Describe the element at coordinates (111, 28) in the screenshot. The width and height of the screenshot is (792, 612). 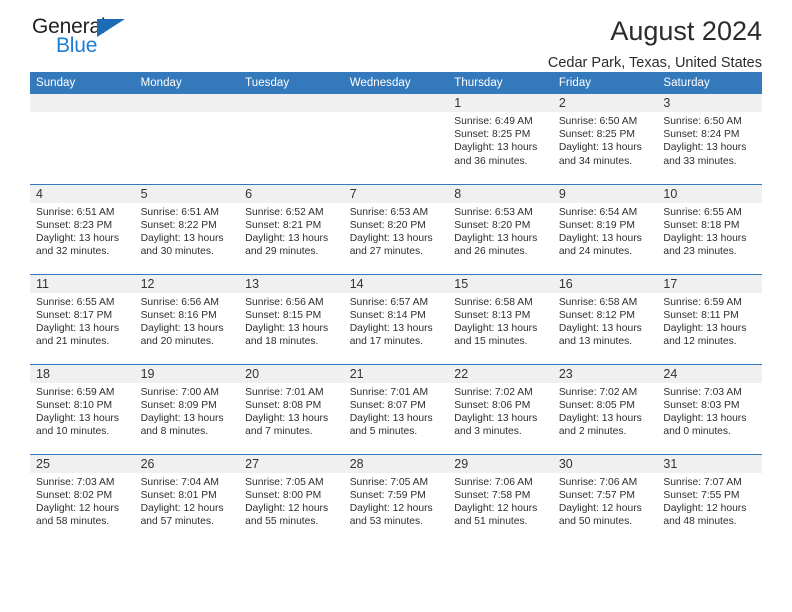
I see `logo-triangle-icon` at that location.